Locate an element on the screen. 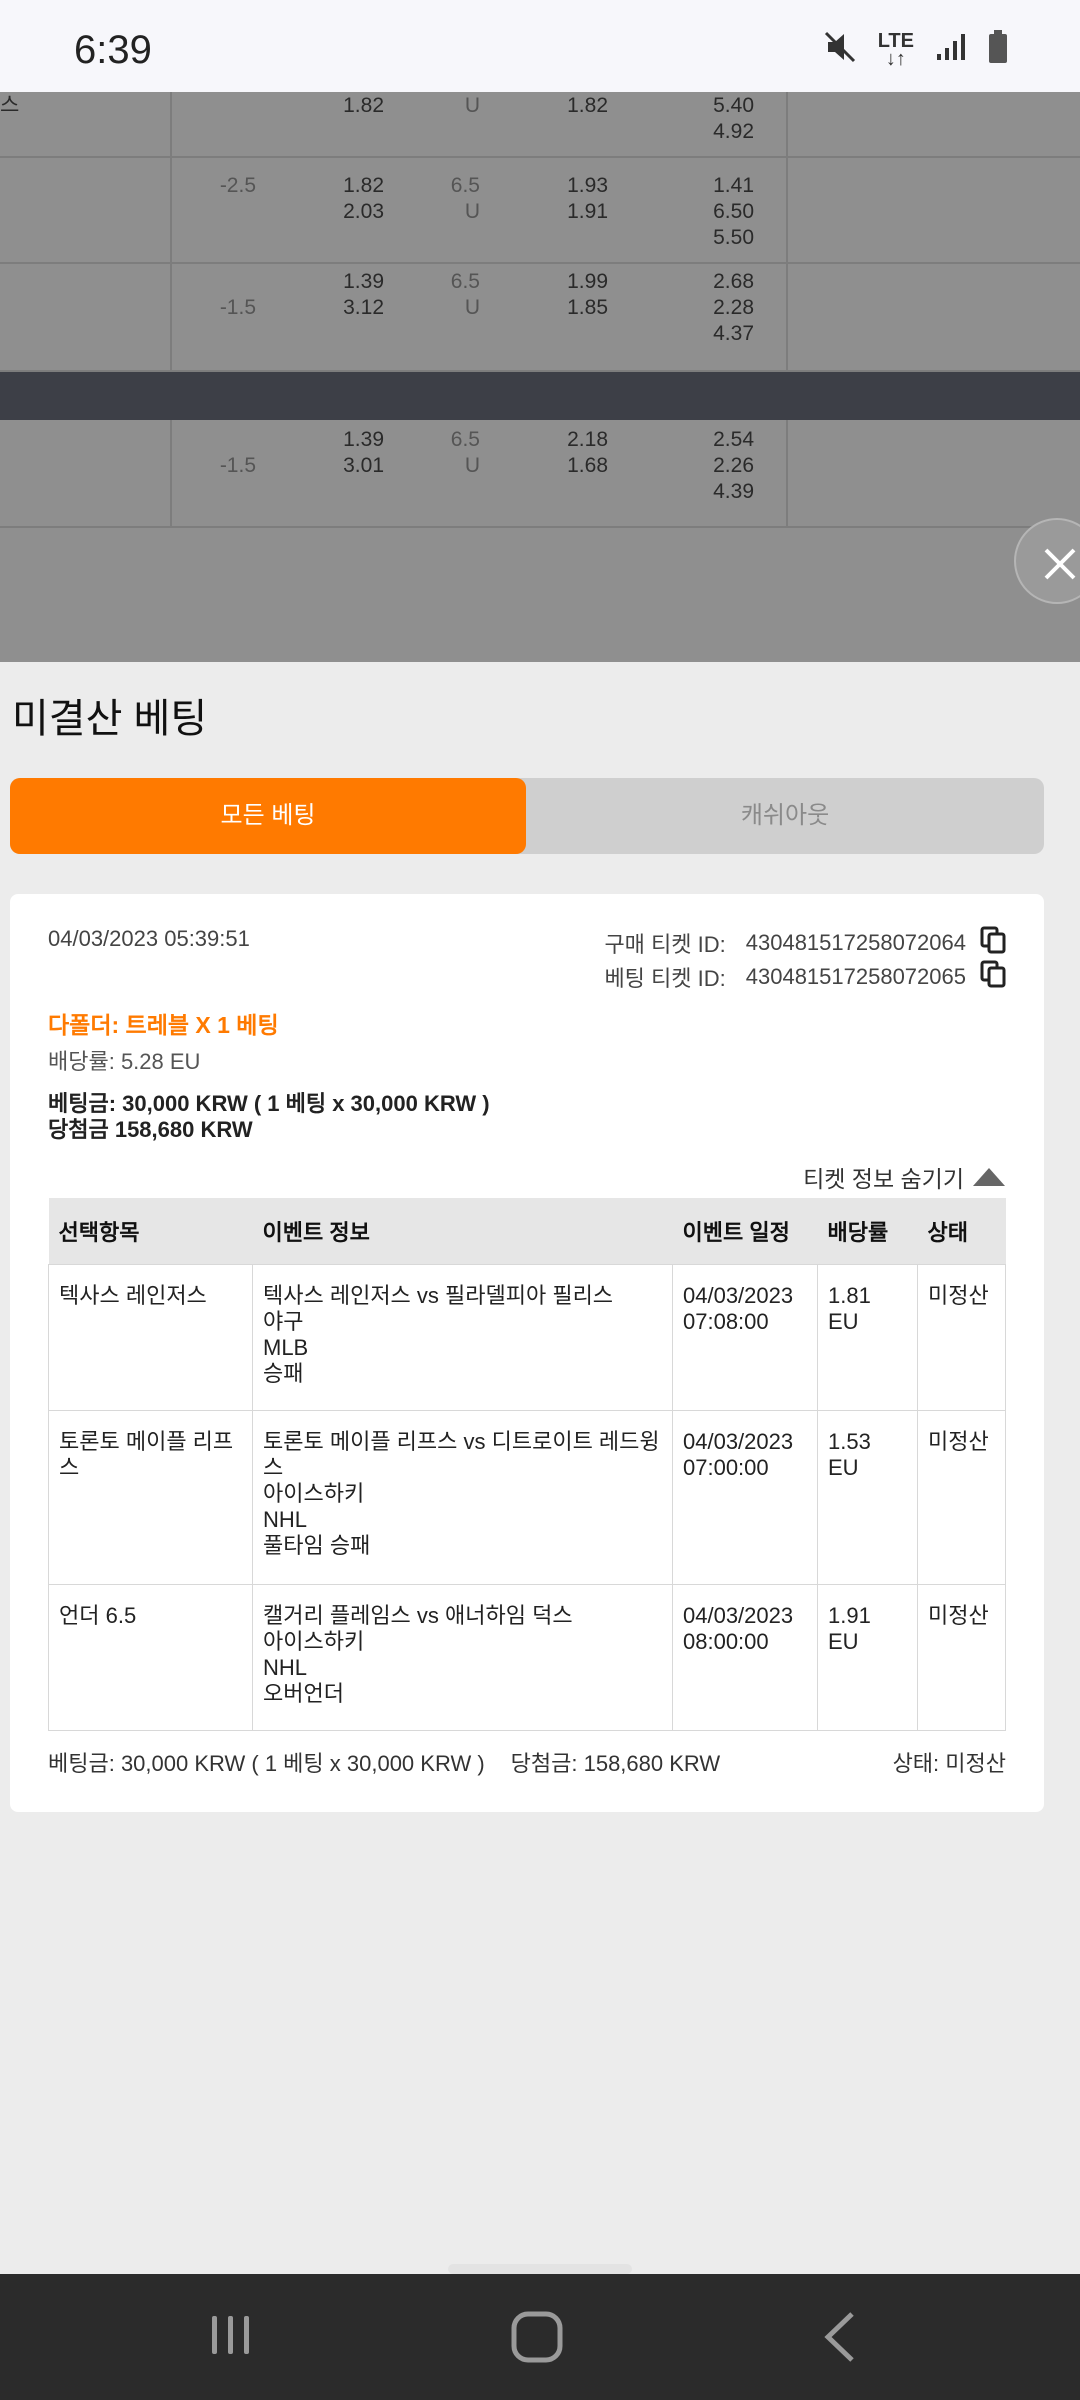  mute-icon is located at coordinates (840, 49).